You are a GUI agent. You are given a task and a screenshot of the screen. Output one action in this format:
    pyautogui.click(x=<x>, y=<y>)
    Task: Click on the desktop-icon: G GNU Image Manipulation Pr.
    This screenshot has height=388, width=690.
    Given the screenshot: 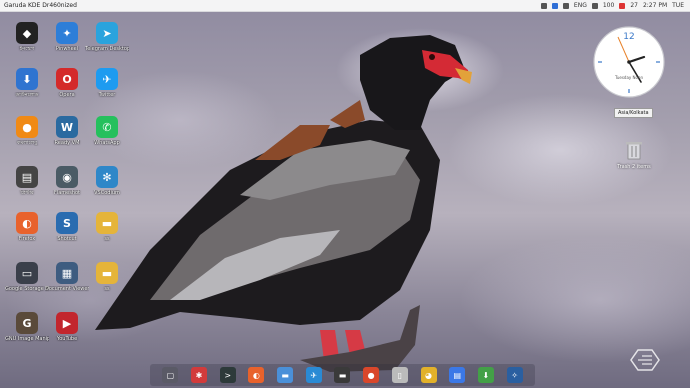 What is the action you would take?
    pyautogui.click(x=27, y=327)
    